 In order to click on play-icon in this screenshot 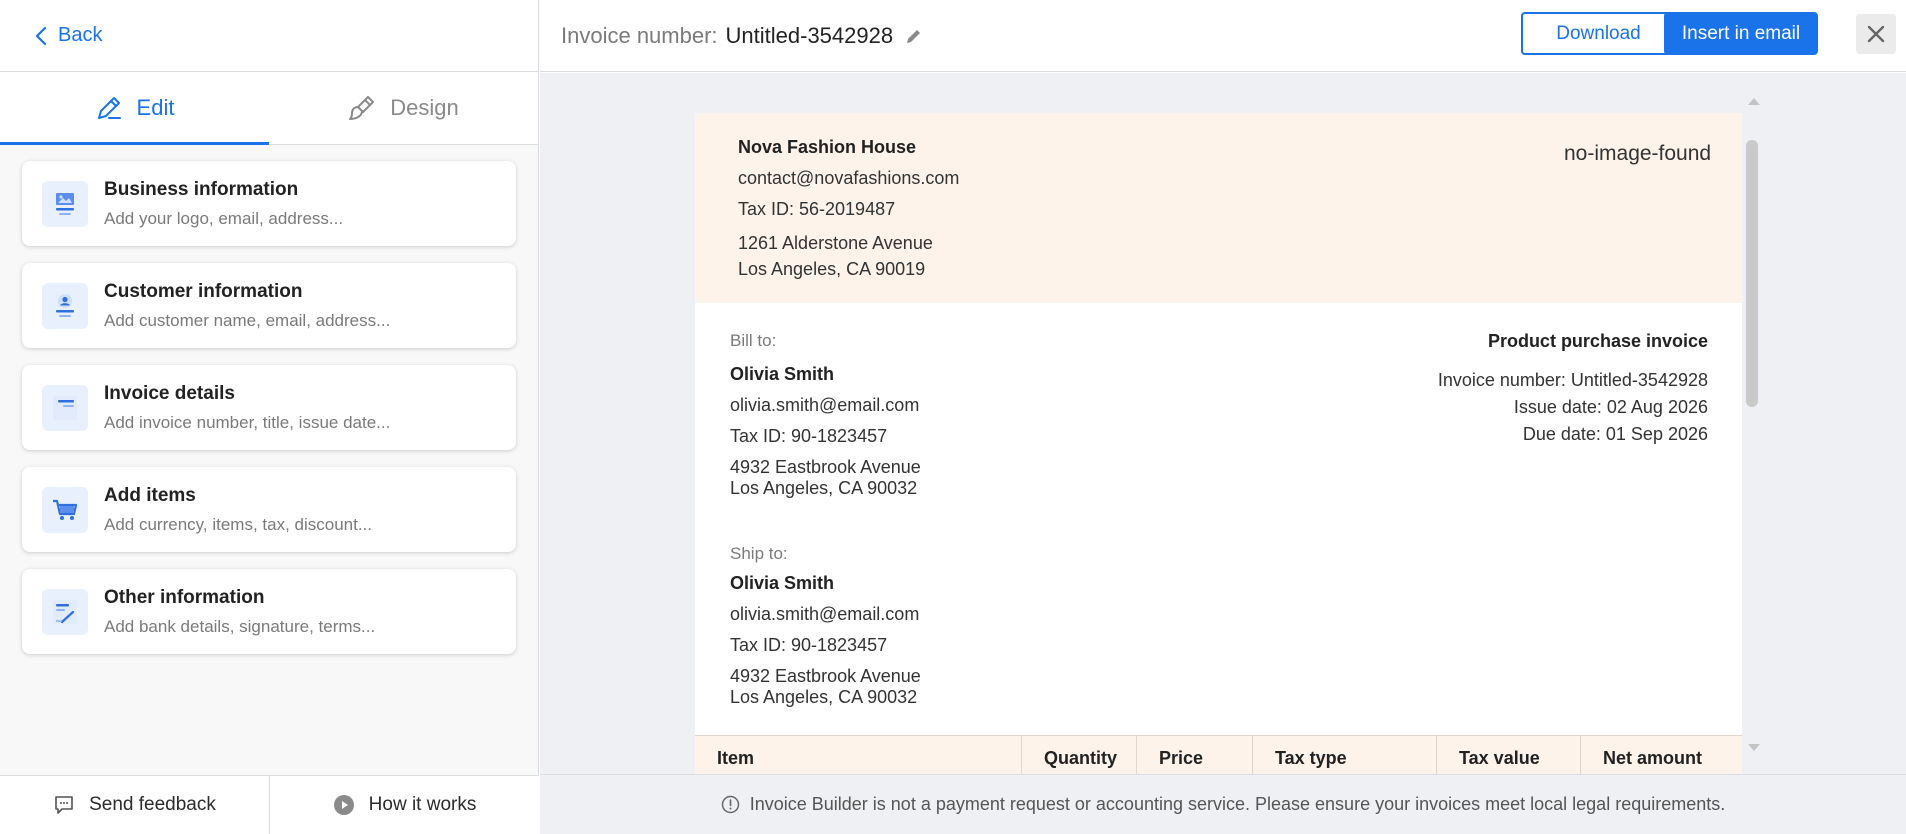, I will do `click(343, 805)`.